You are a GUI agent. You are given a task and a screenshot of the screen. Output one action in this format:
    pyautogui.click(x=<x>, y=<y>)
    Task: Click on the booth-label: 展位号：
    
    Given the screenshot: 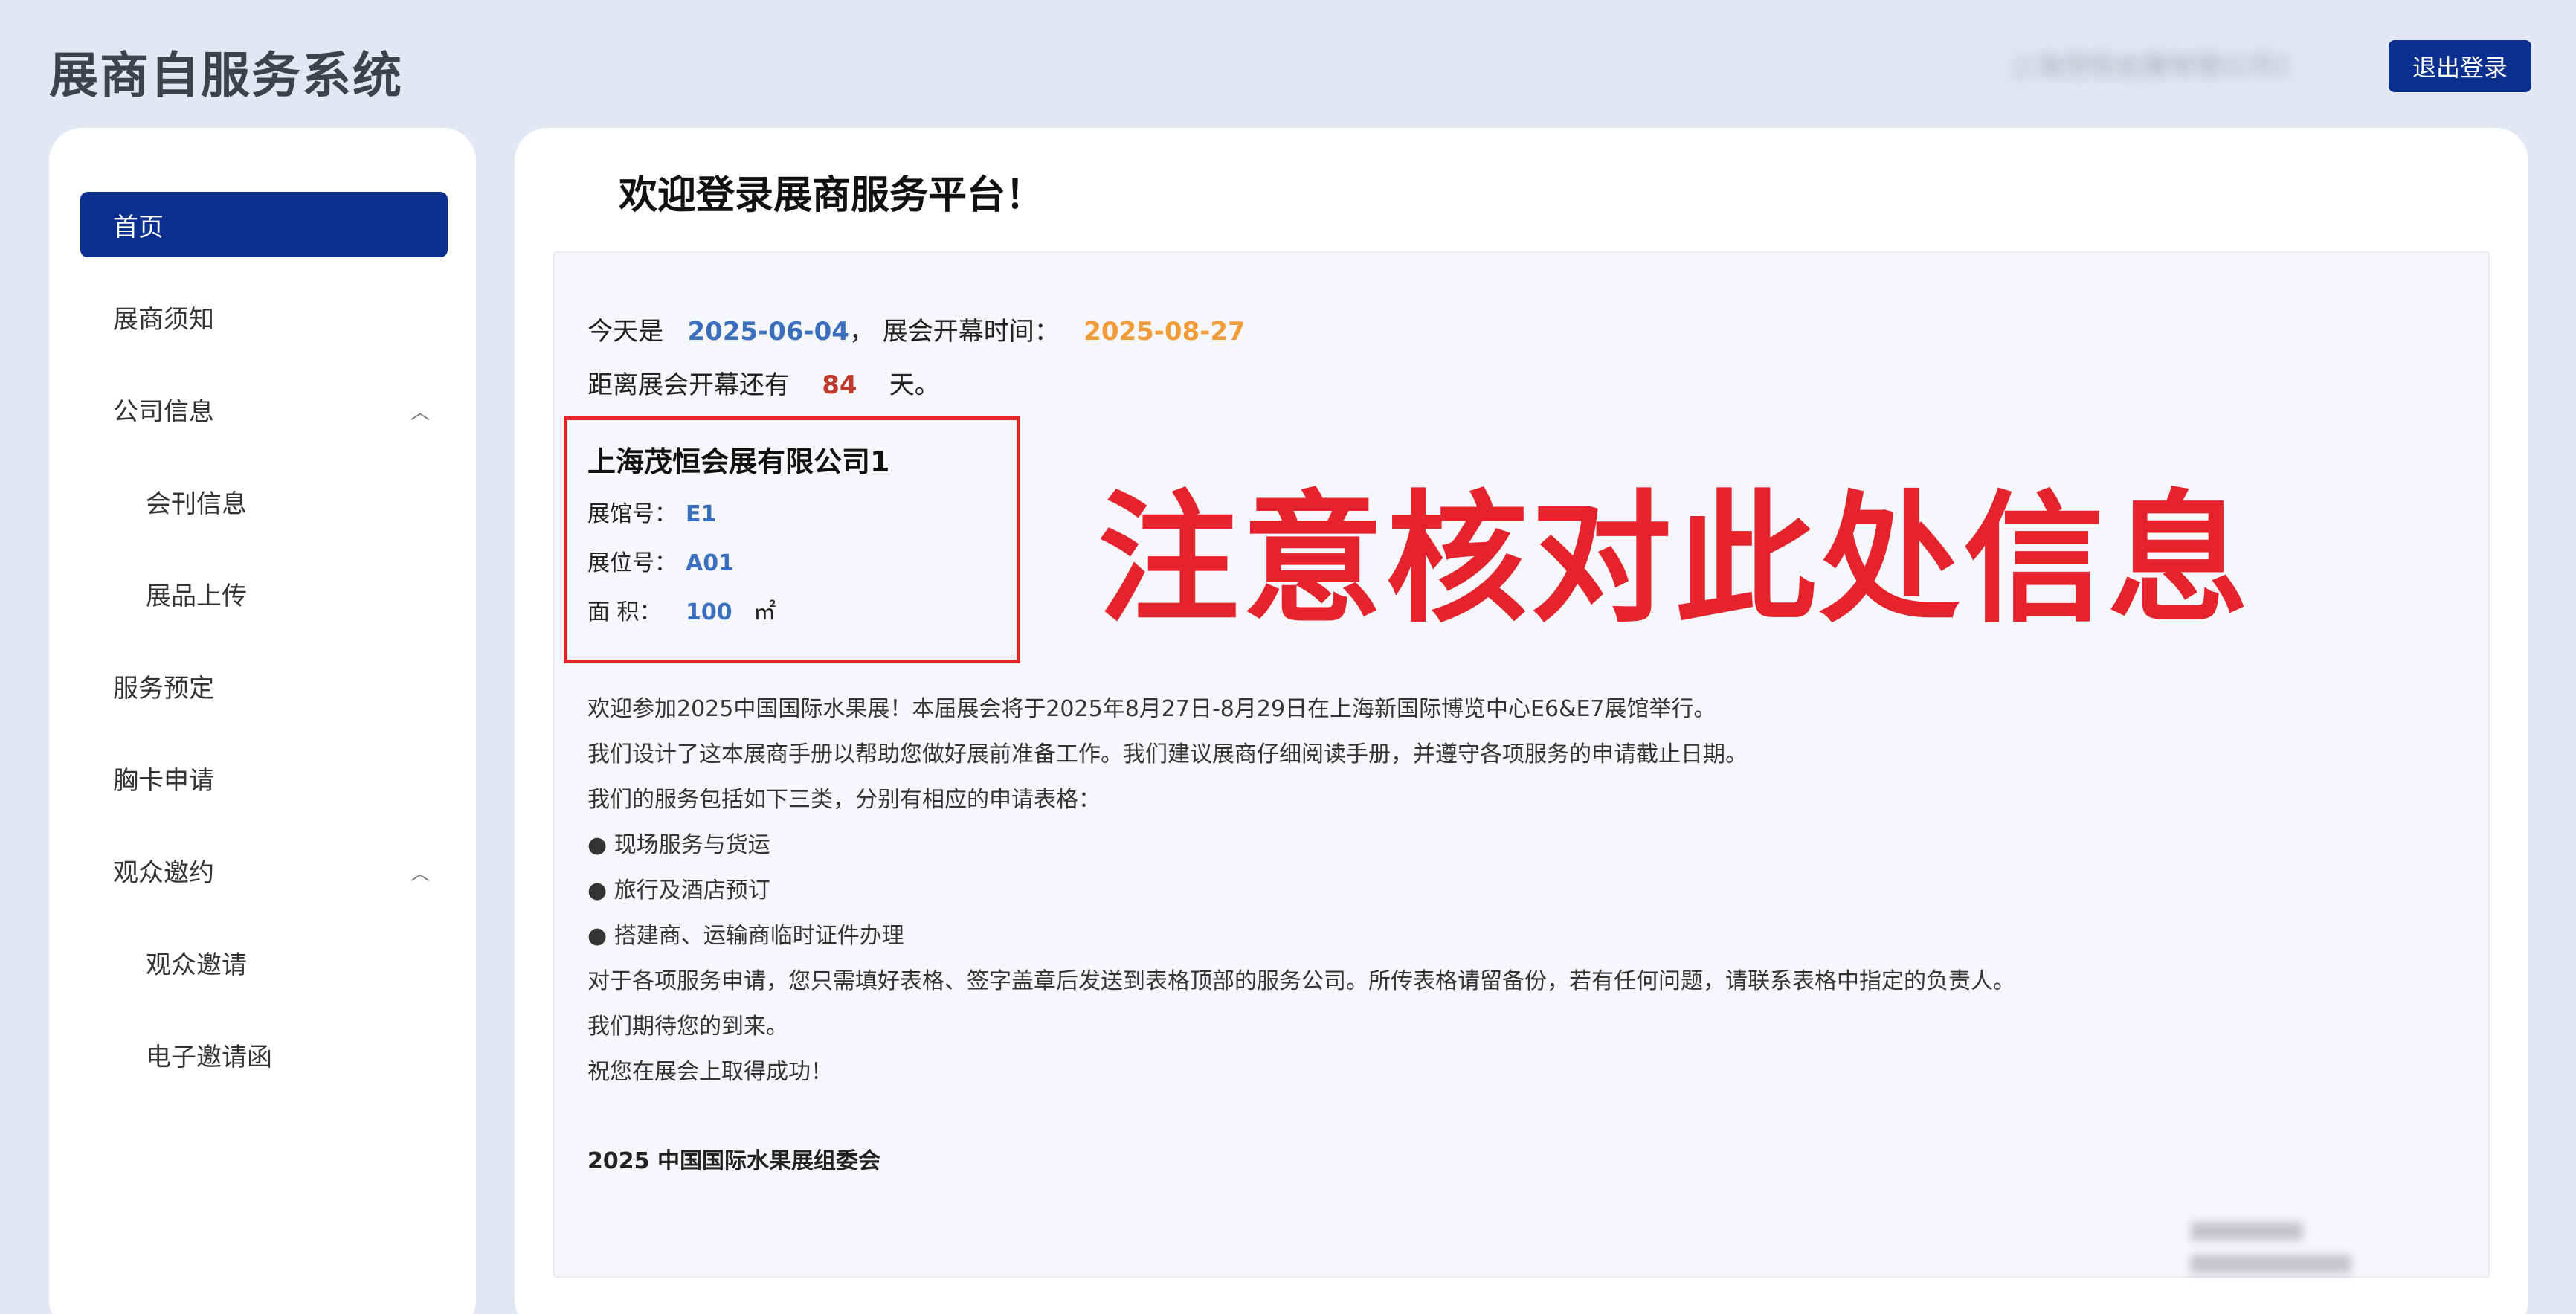 What is the action you would take?
    pyautogui.click(x=632, y=563)
    